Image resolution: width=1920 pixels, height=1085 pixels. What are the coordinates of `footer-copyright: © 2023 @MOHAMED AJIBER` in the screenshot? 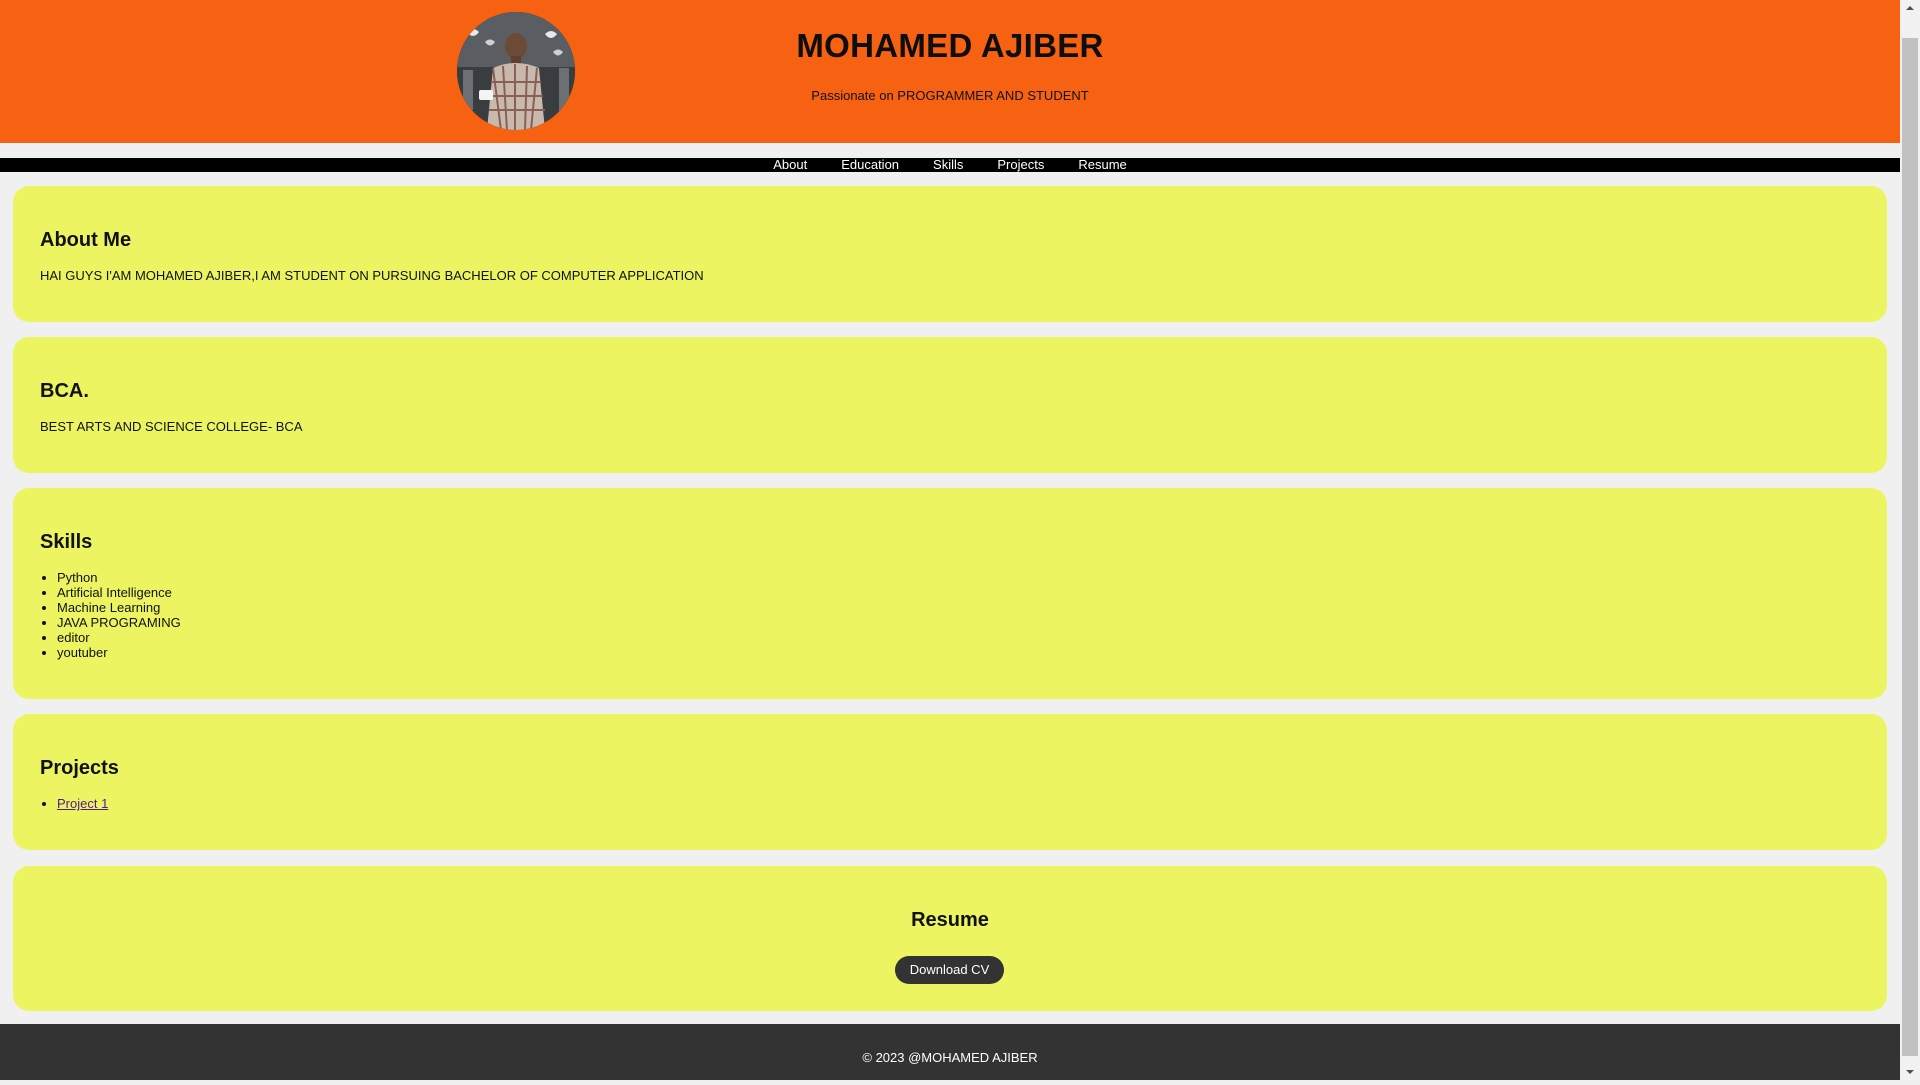 It's located at (950, 1057).